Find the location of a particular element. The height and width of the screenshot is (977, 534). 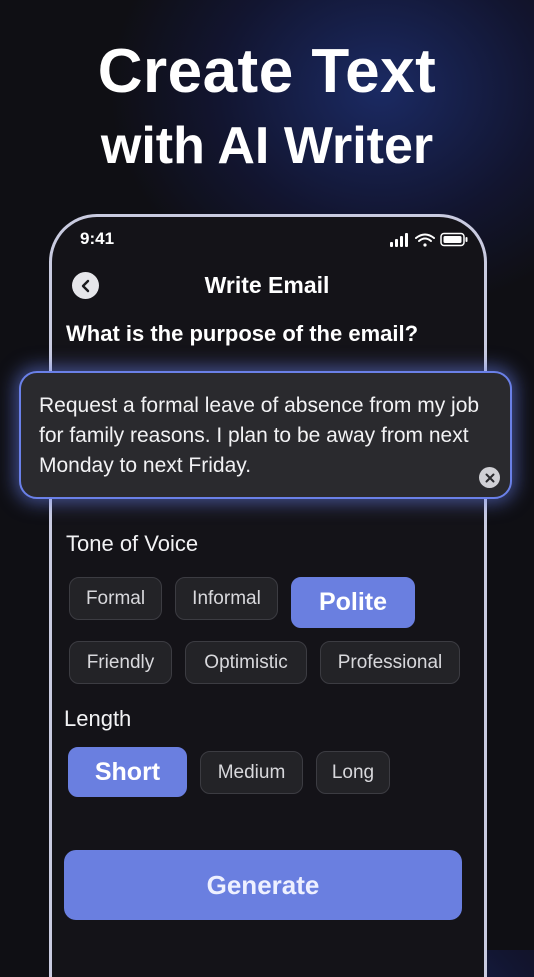

wifi-icon is located at coordinates (425, 240).